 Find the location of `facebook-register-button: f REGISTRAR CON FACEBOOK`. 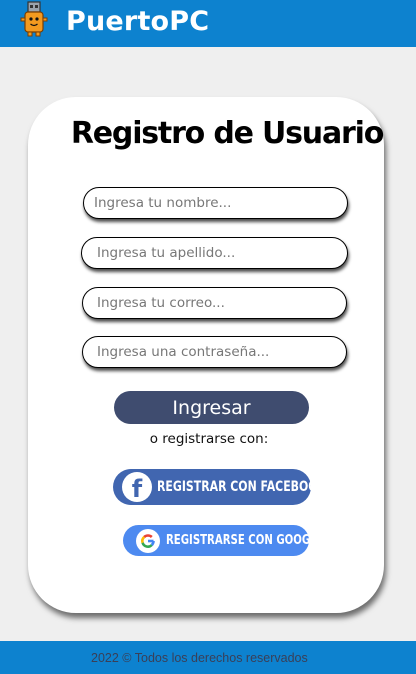

facebook-register-button: f REGISTRAR CON FACEBOOK is located at coordinates (219, 487).